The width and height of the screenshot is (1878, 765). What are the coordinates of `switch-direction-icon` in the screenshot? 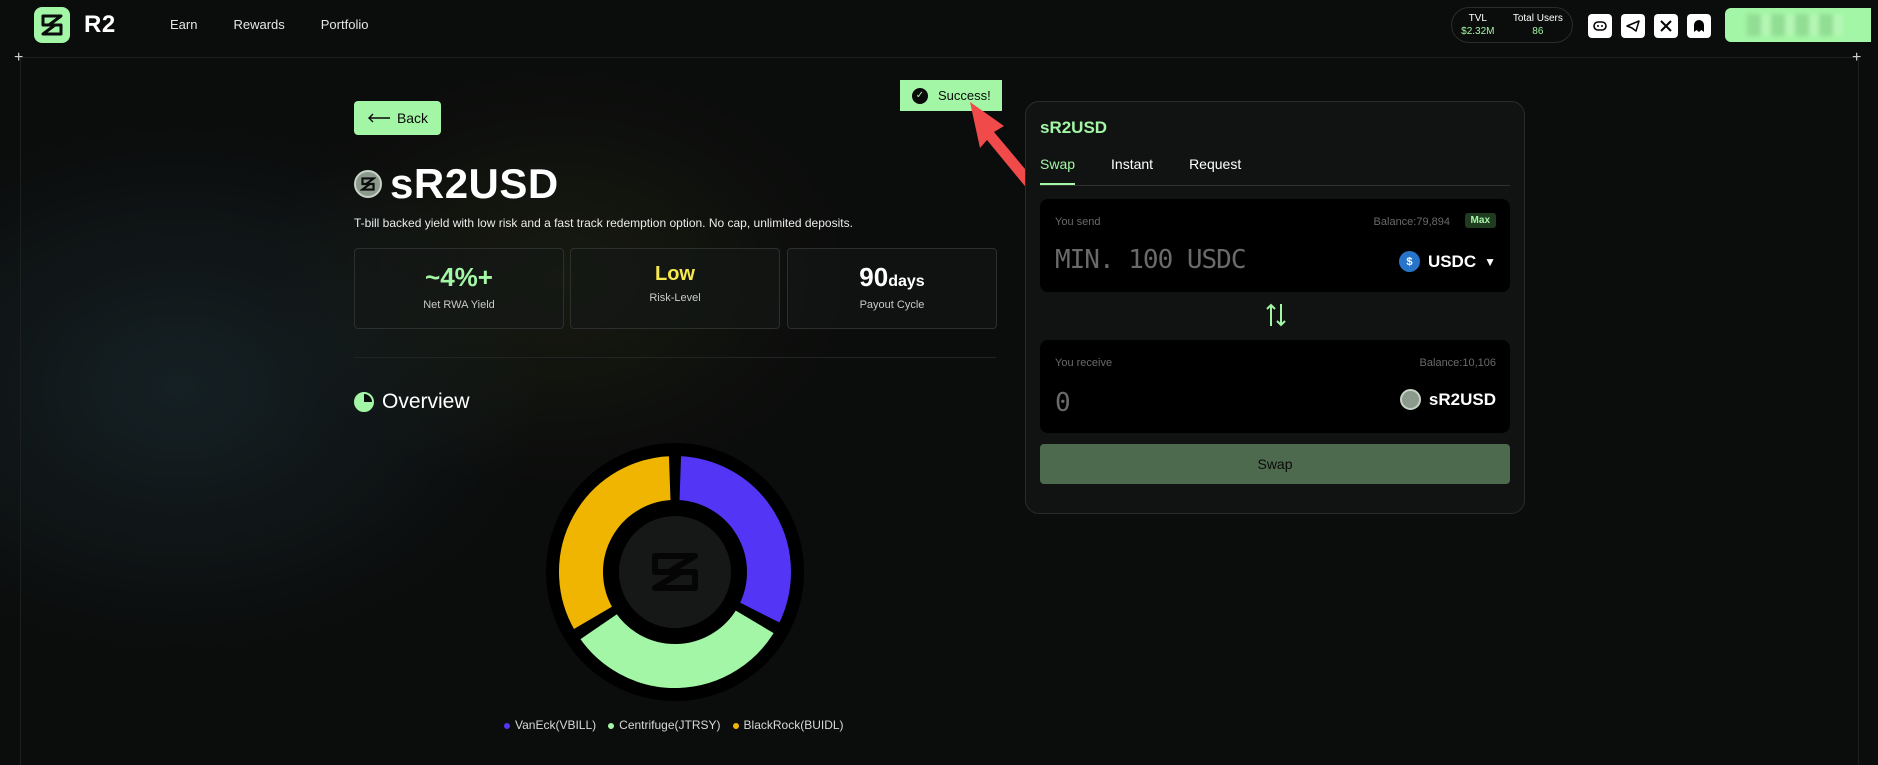 It's located at (1276, 316).